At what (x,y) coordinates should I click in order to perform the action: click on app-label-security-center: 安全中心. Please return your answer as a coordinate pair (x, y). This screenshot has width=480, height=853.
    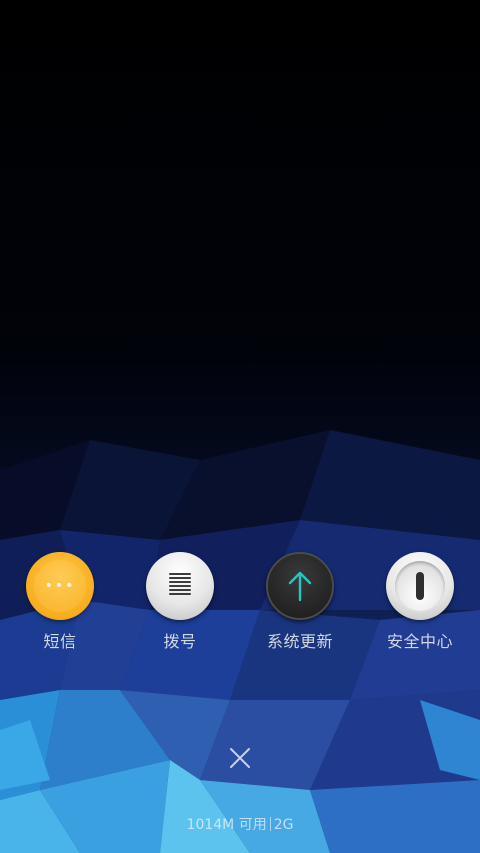
    Looking at the image, I should click on (419, 641).